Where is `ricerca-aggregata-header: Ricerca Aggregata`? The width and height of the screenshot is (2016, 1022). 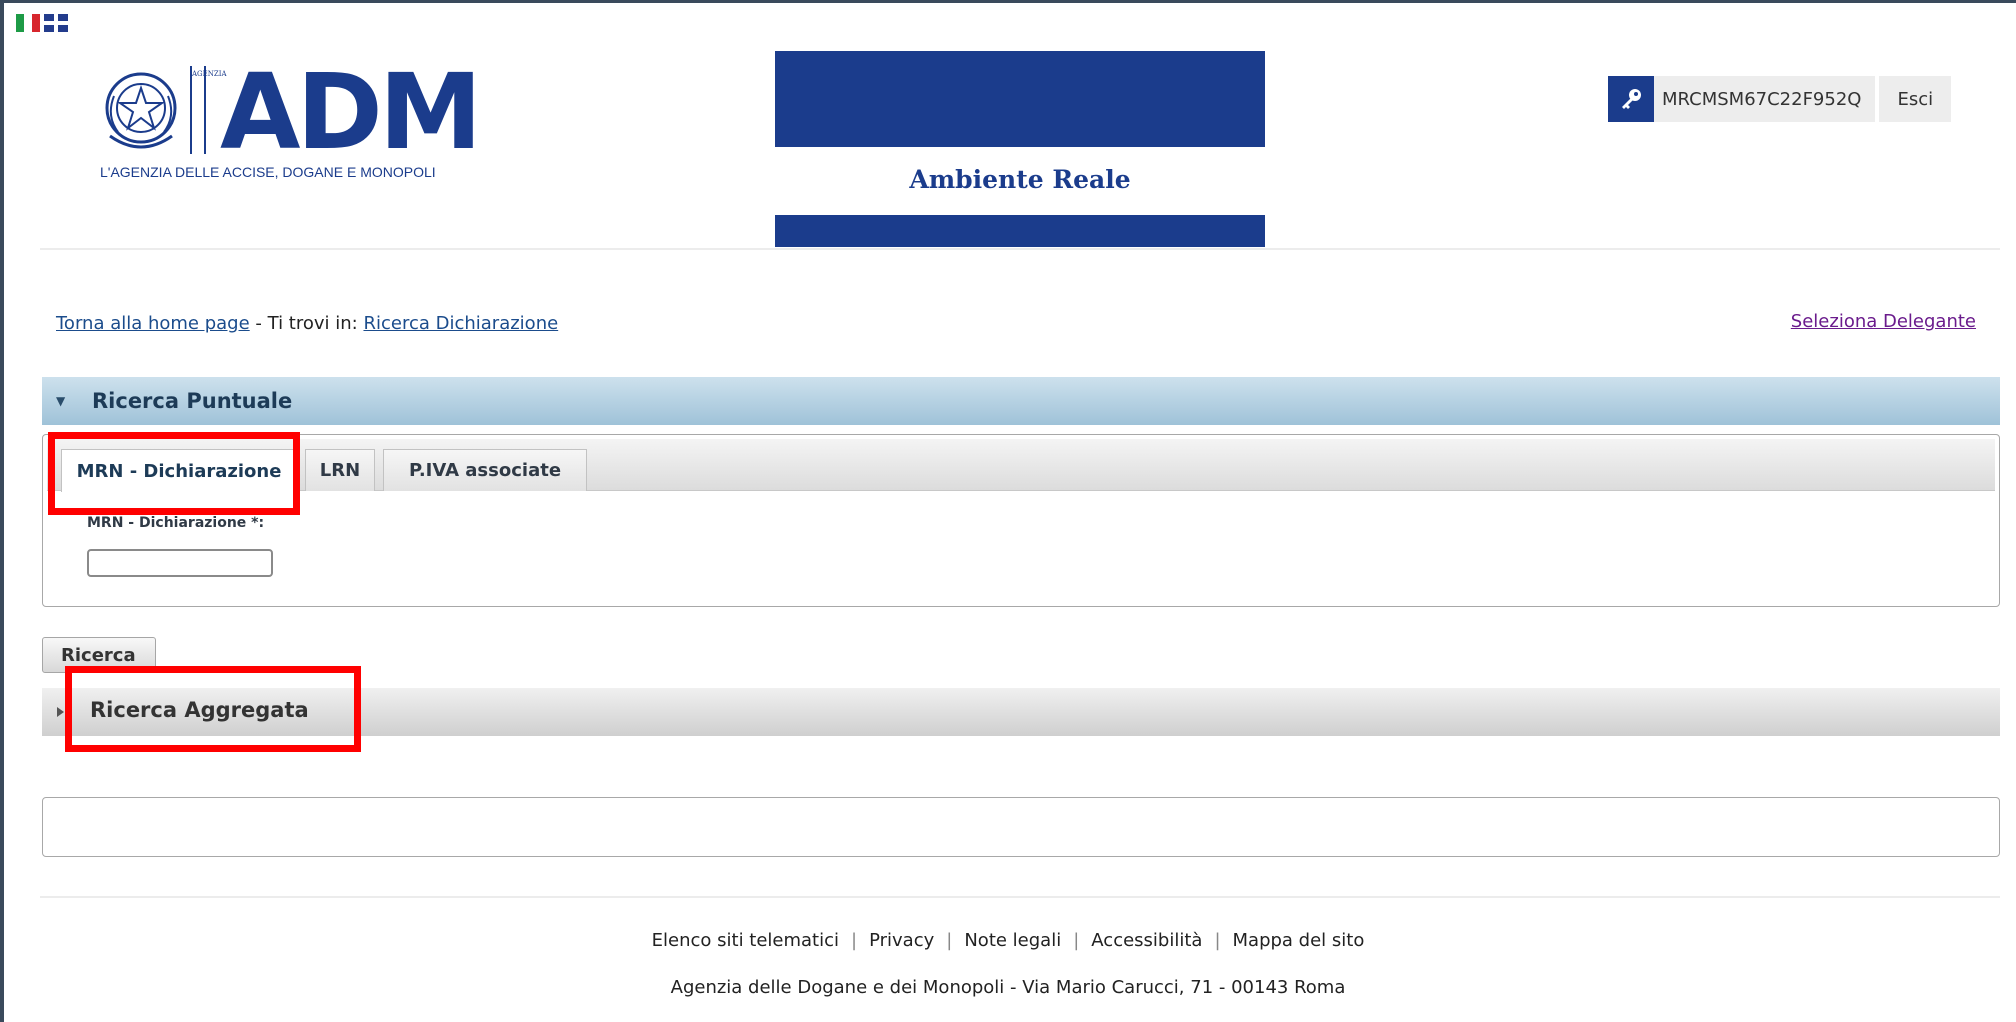
ricerca-aggregata-header: Ricerca Aggregata is located at coordinates (1021, 712).